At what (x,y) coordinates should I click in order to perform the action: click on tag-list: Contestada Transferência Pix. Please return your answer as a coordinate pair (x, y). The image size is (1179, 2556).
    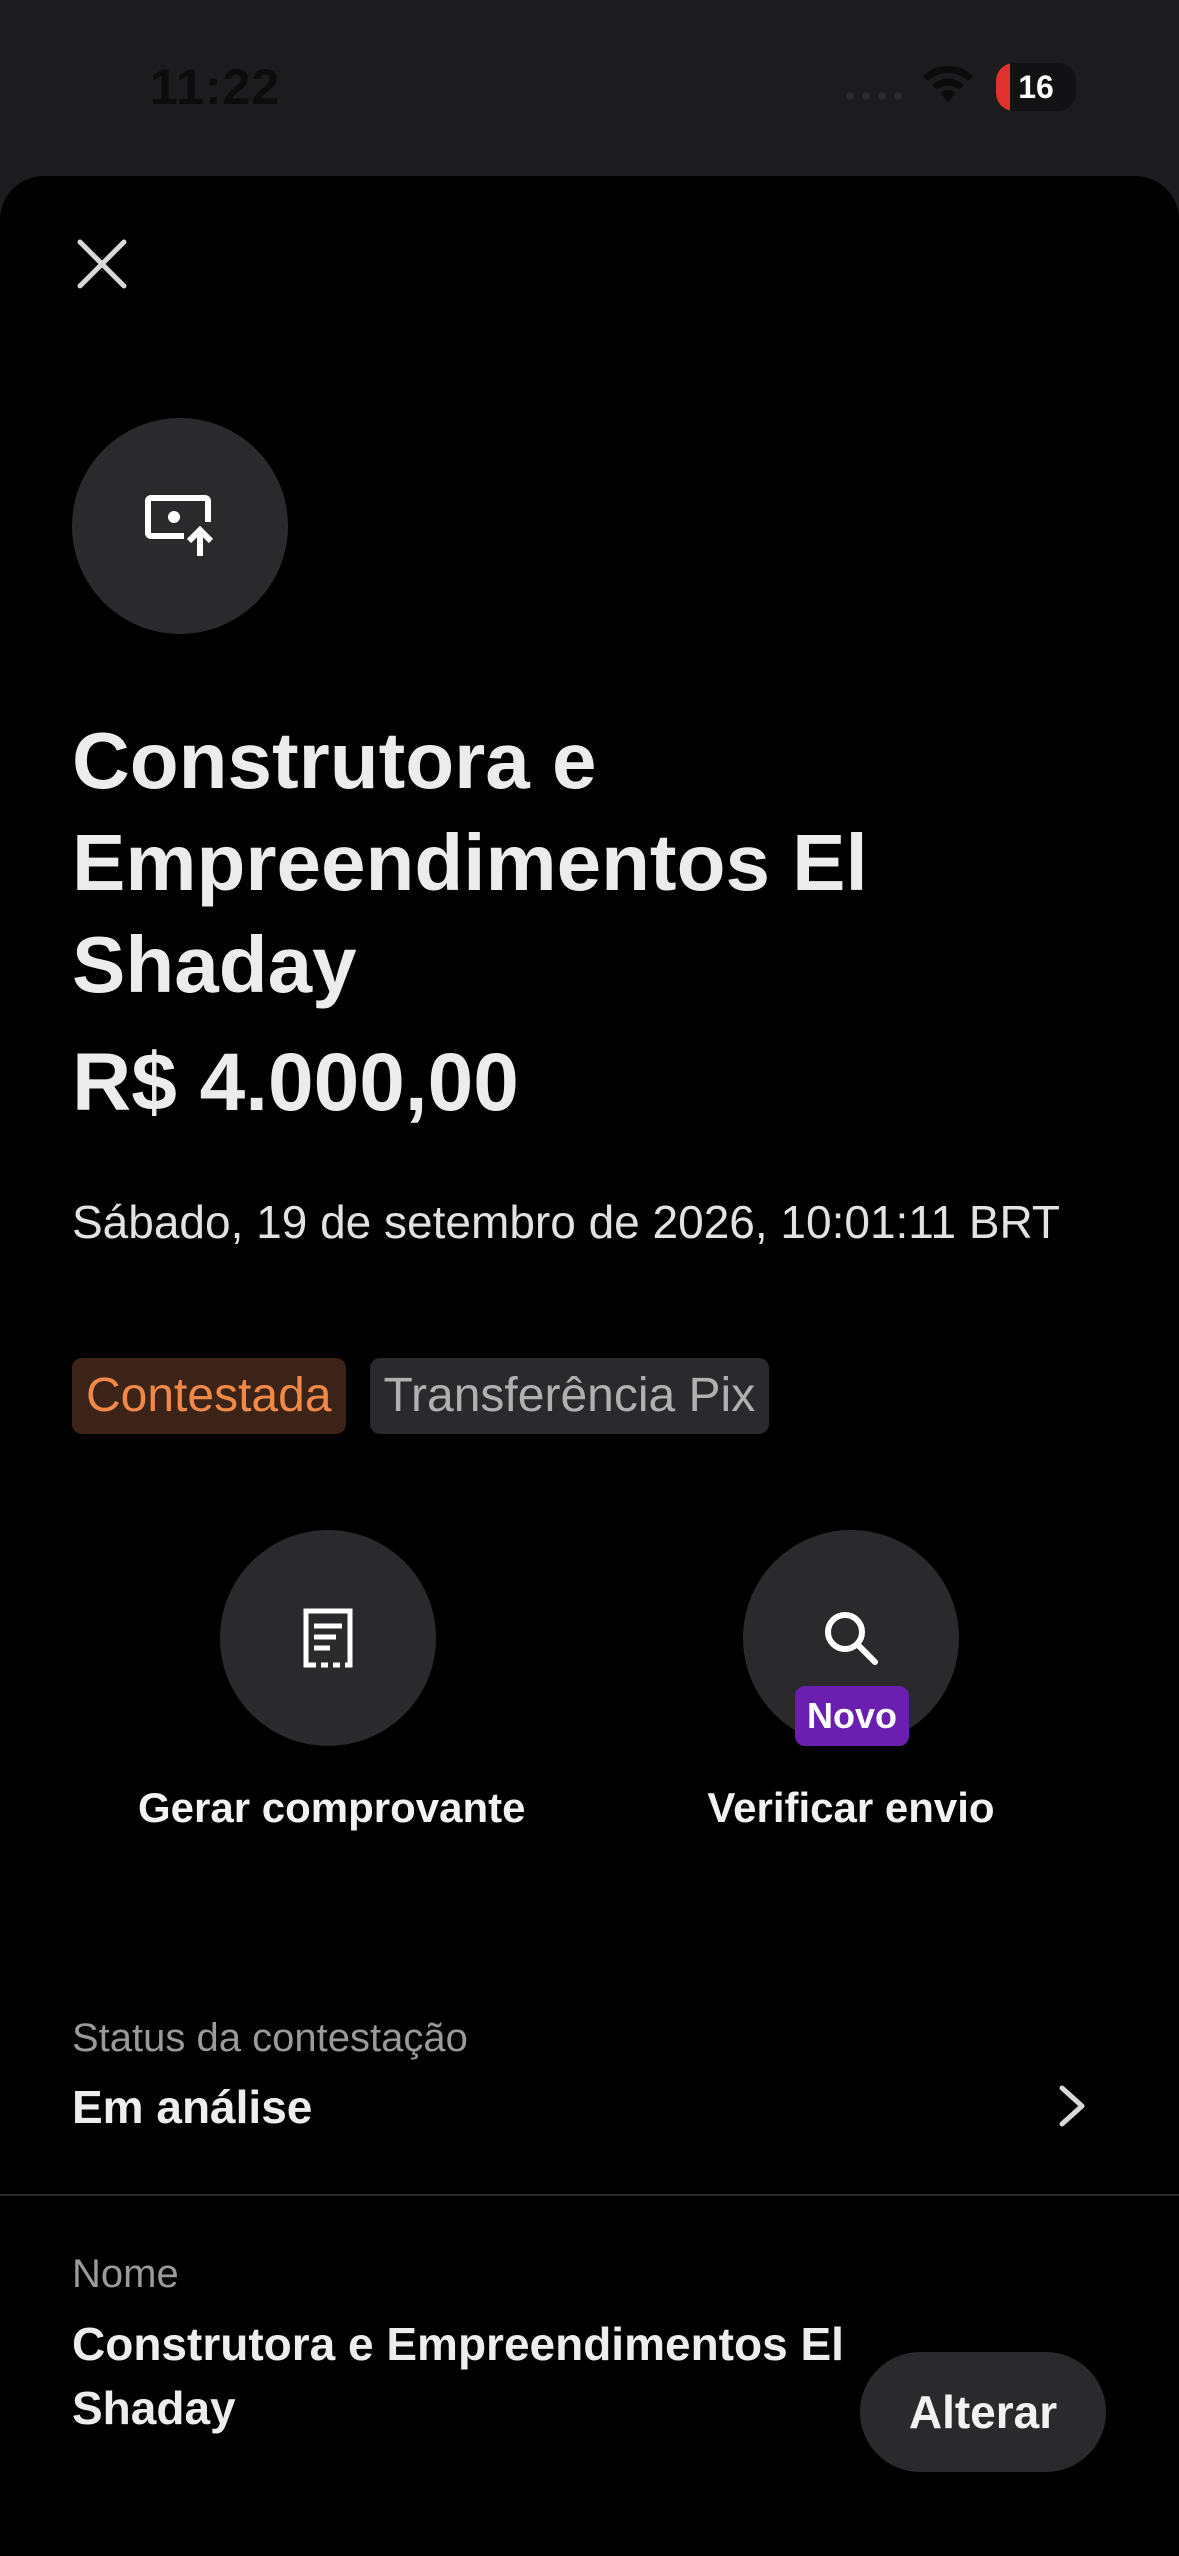
    Looking at the image, I should click on (421, 1396).